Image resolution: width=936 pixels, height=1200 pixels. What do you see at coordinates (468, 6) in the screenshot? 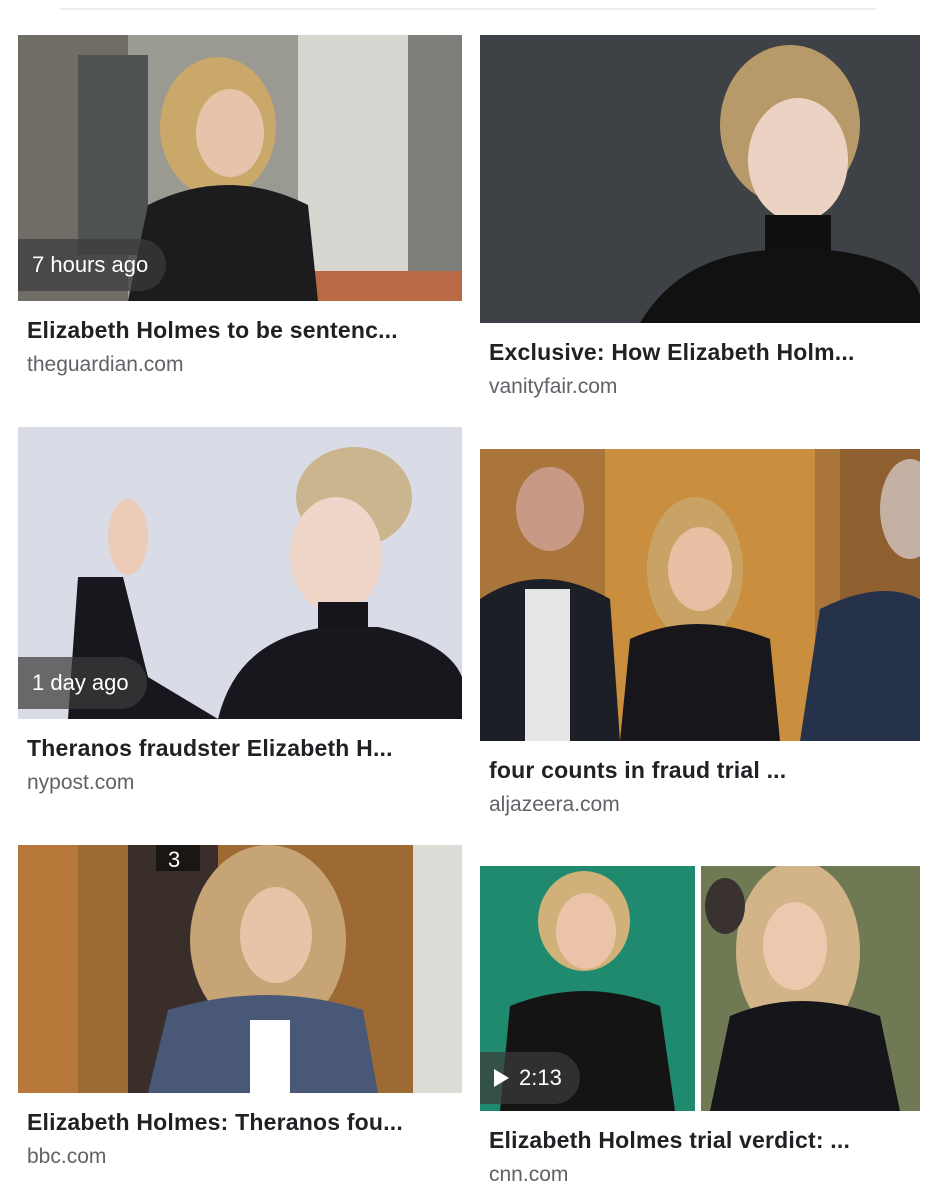
I see `top-divider` at bounding box center [468, 6].